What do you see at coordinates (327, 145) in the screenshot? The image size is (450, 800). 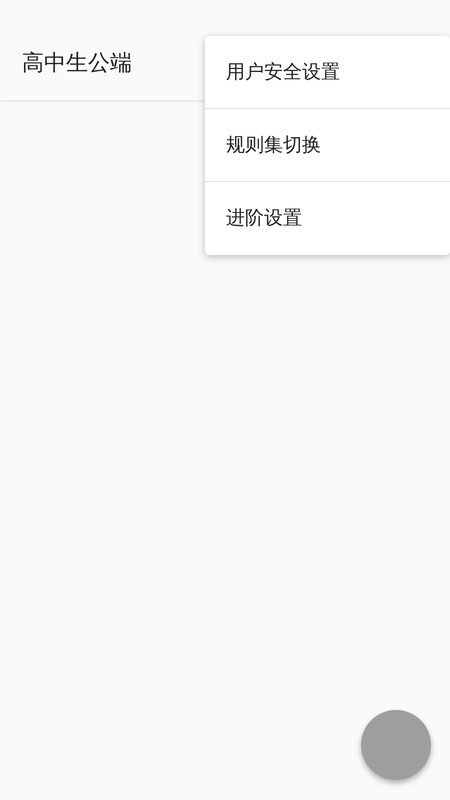 I see `menu-item: 规则集切换` at bounding box center [327, 145].